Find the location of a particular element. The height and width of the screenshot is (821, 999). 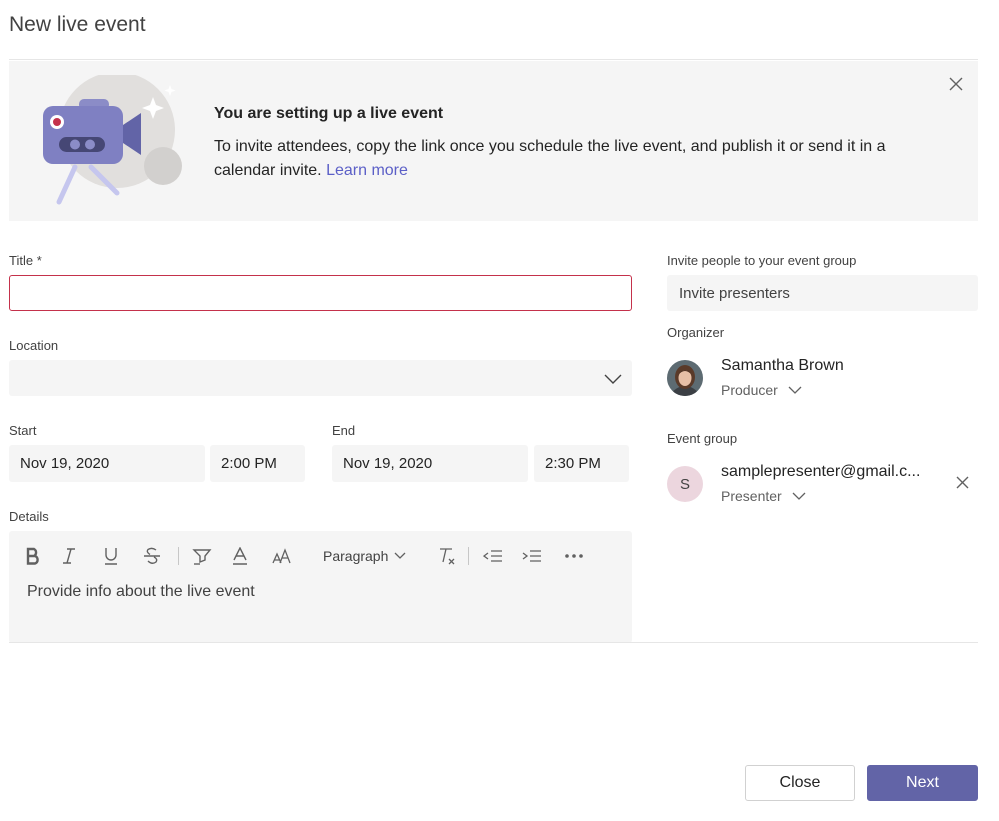

camera-illustration-icon is located at coordinates (110, 139).